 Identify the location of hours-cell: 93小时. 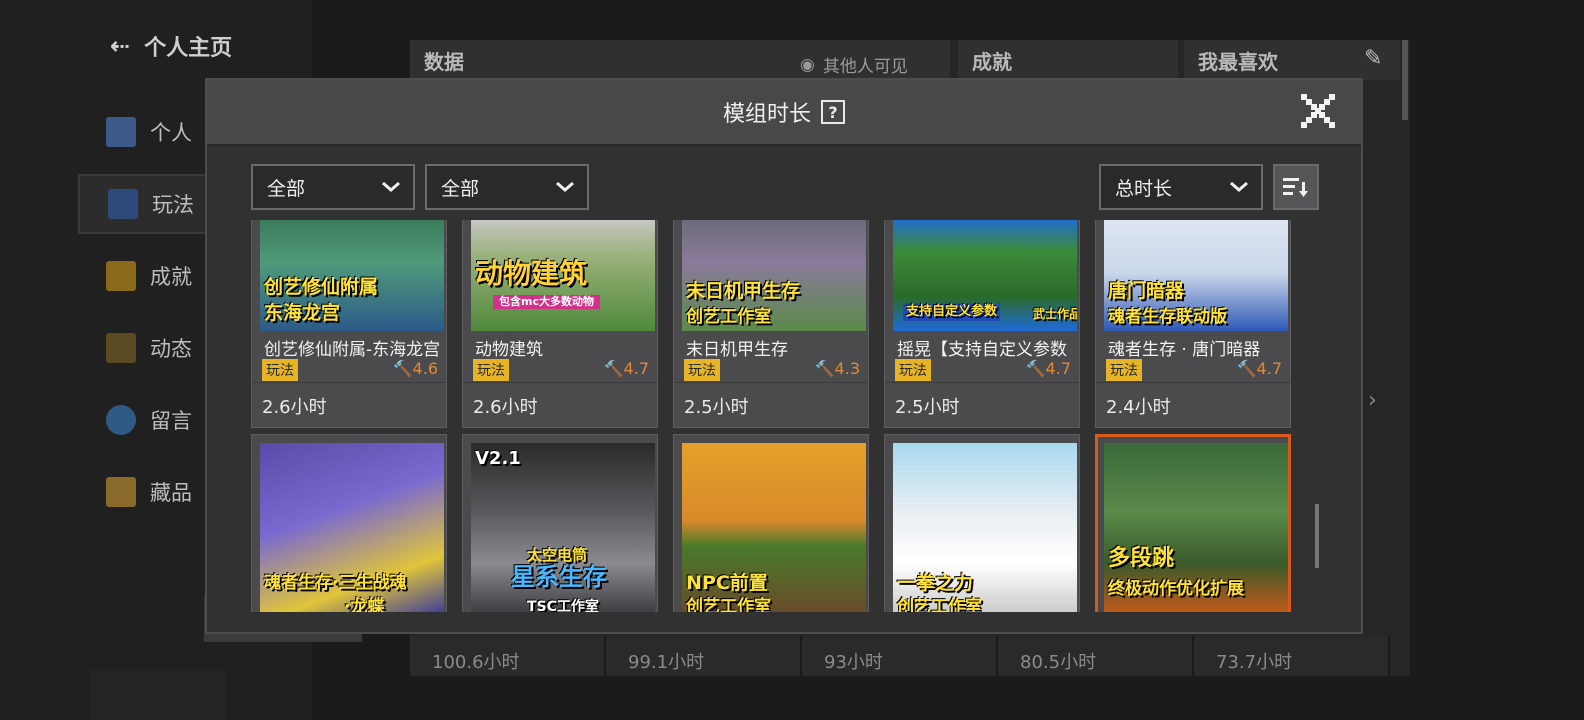
(900, 656).